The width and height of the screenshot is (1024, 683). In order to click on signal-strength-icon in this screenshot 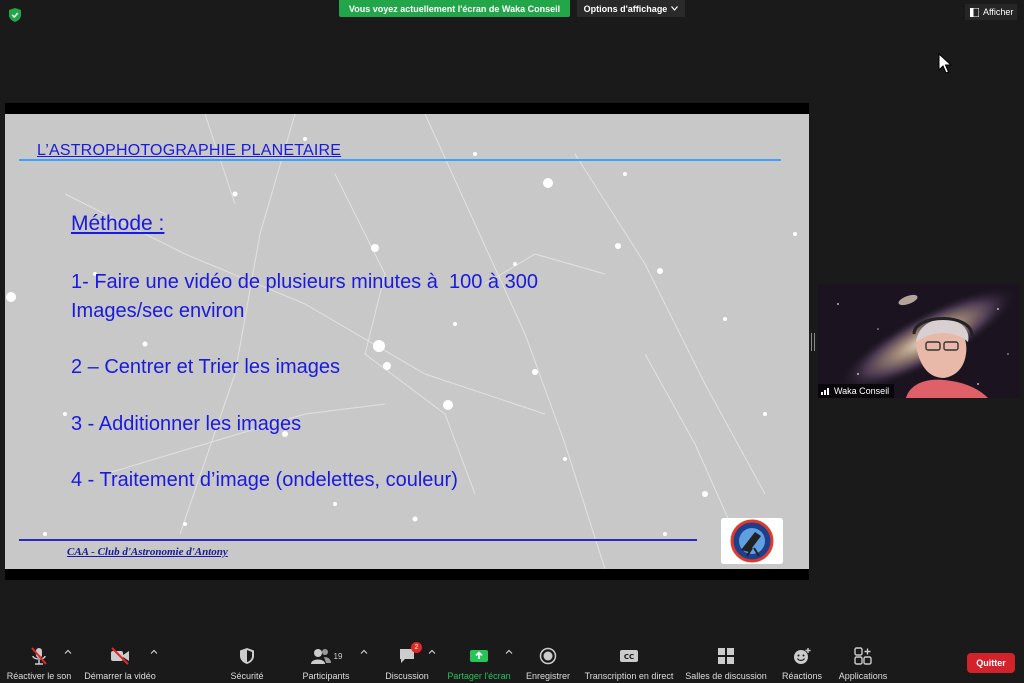, I will do `click(825, 391)`.